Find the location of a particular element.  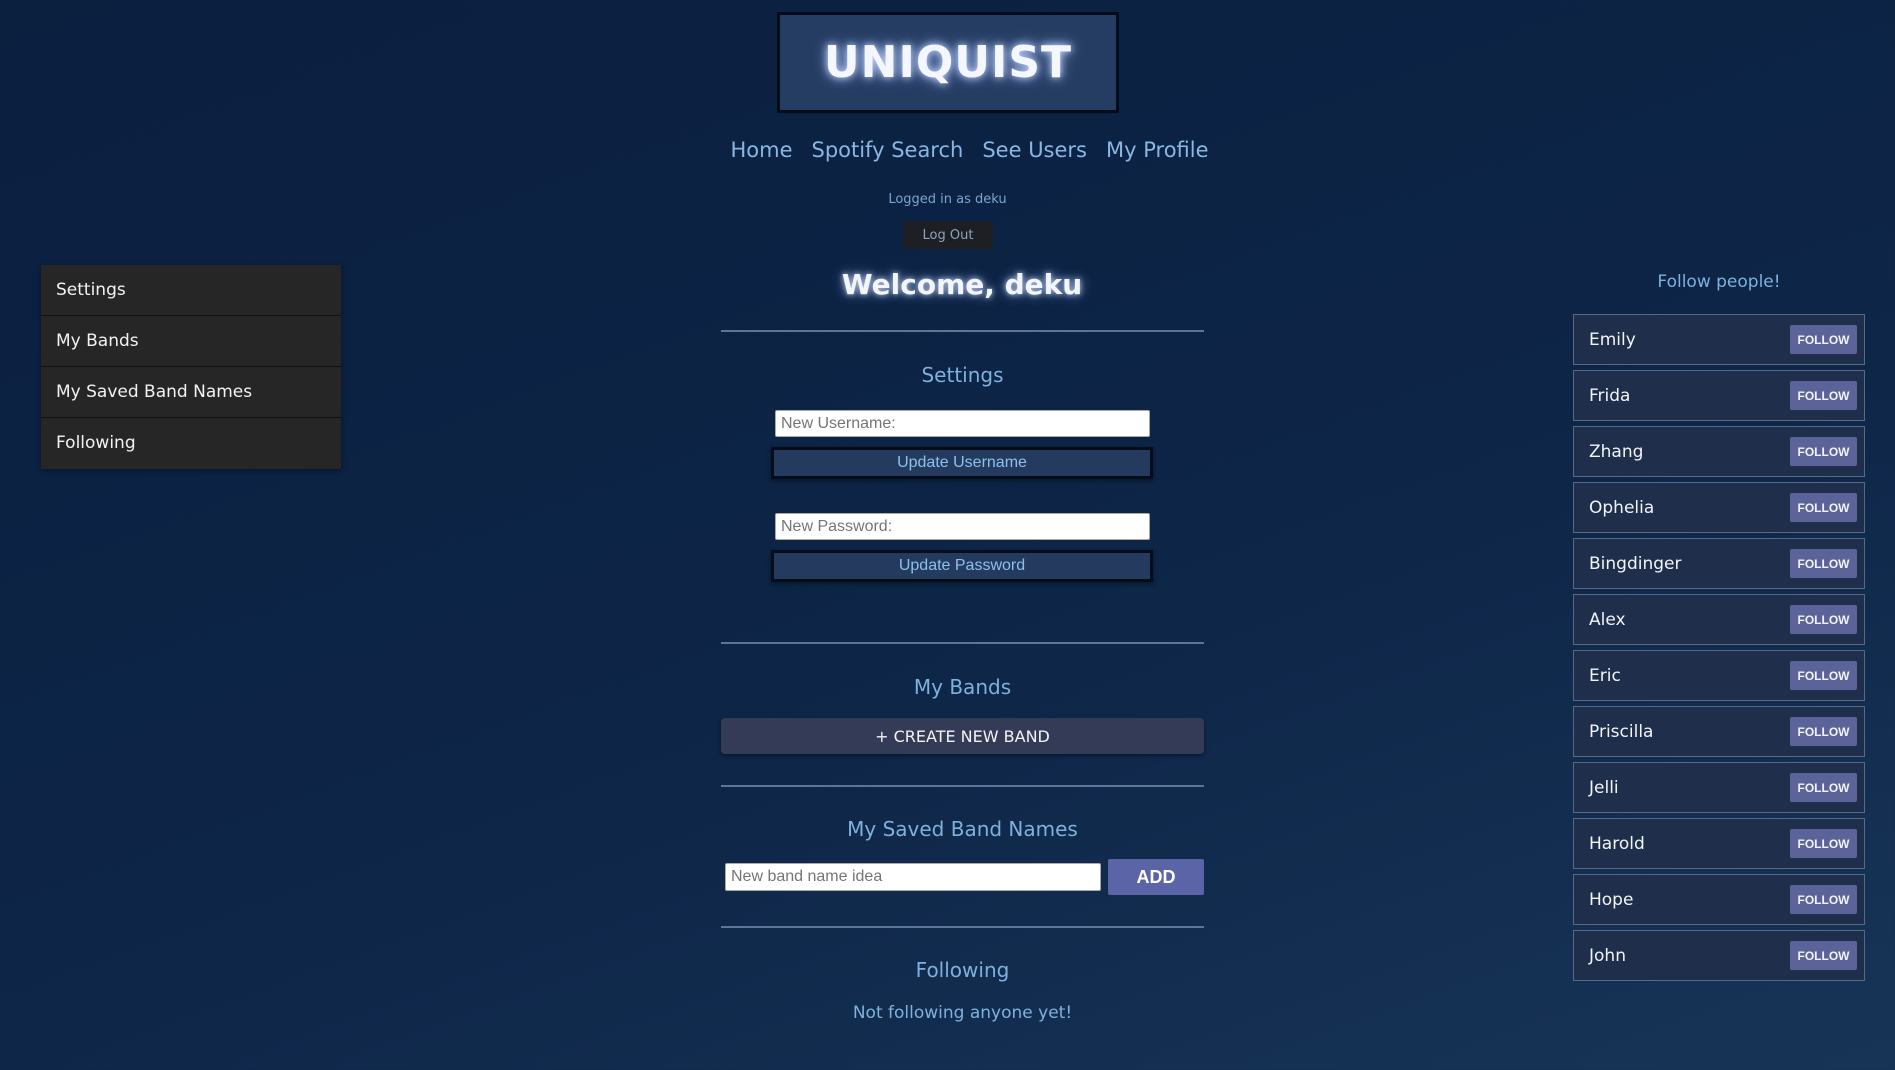

follow-user-row: Alex FOLLOW is located at coordinates (1719, 619).